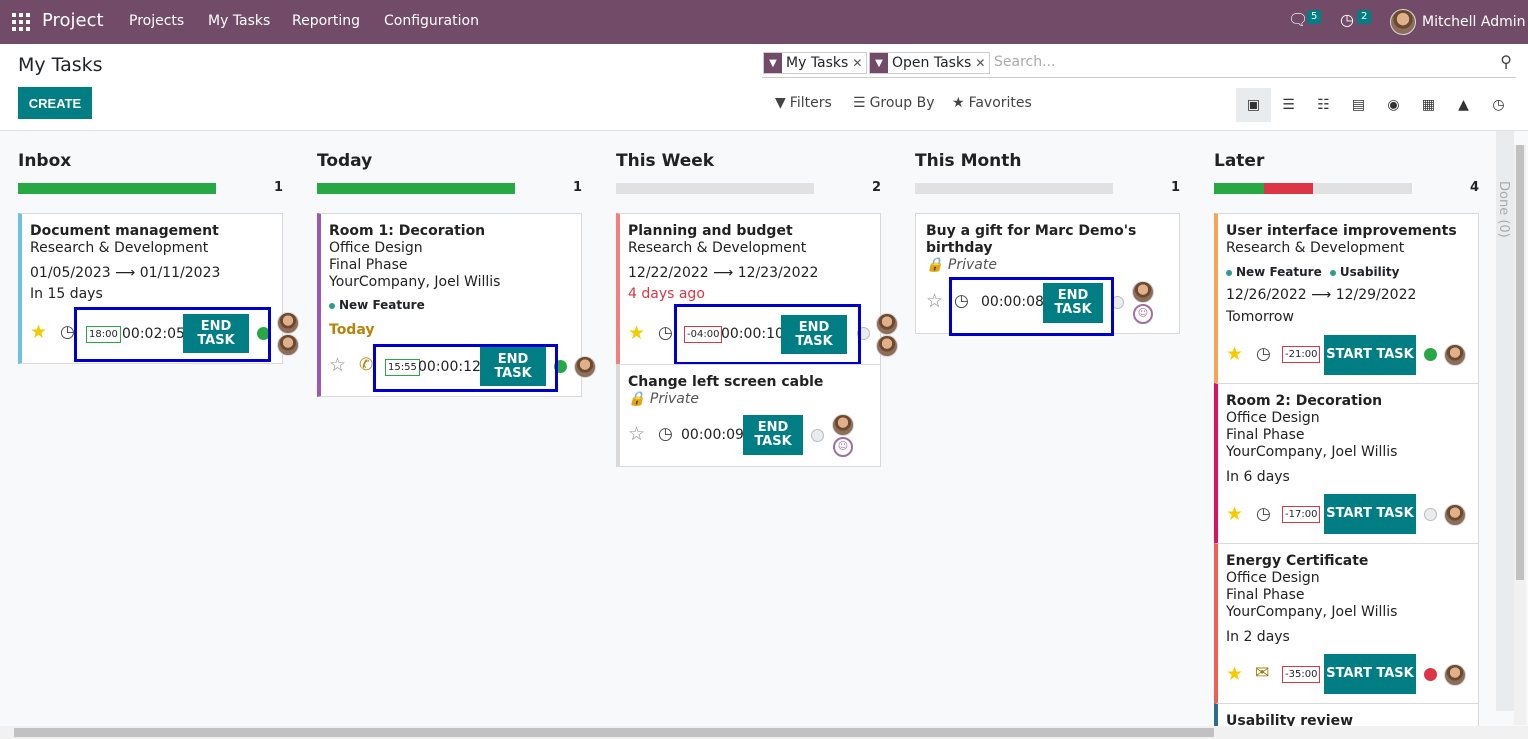 This screenshot has height=739, width=1528. What do you see at coordinates (1288, 105) in the screenshot?
I see `list-view-icon: ☰` at bounding box center [1288, 105].